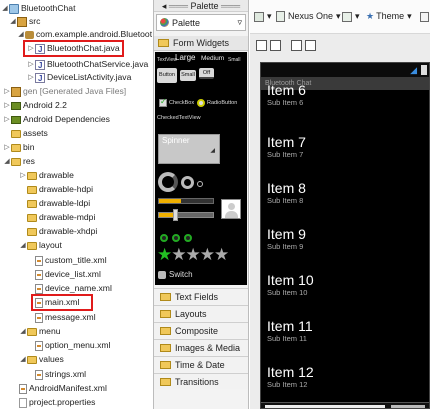  What do you see at coordinates (23, 402) in the screenshot?
I see `properties-file-icon` at bounding box center [23, 402].